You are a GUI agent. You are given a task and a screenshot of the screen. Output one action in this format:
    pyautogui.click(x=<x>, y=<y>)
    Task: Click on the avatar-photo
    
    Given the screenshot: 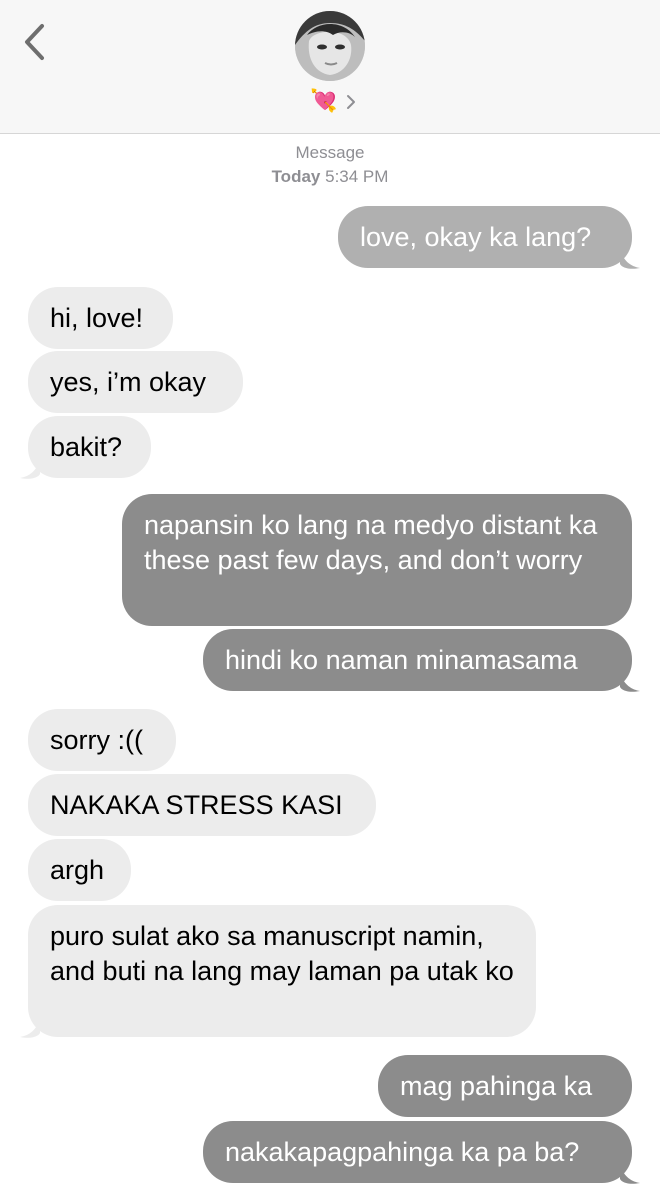 What is the action you would take?
    pyautogui.click(x=330, y=46)
    